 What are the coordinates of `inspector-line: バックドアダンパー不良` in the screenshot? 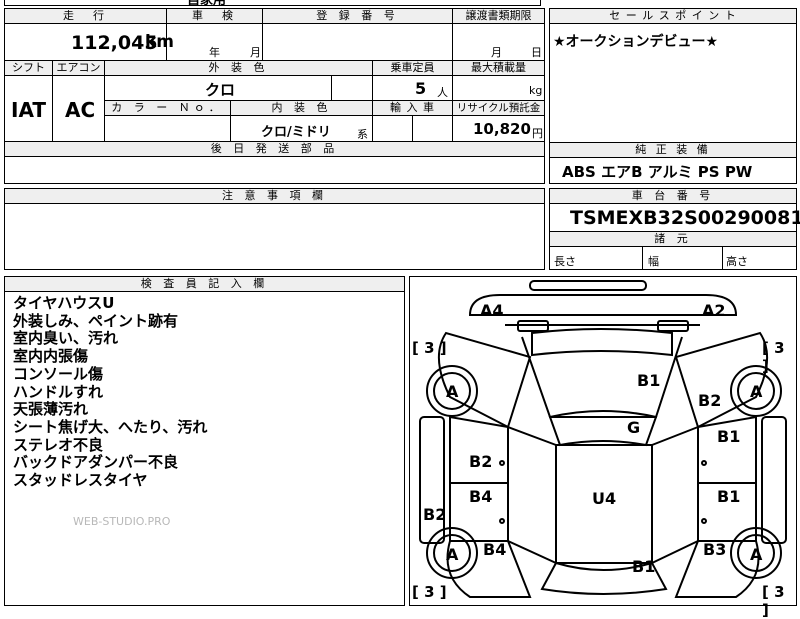 It's located at (96, 462).